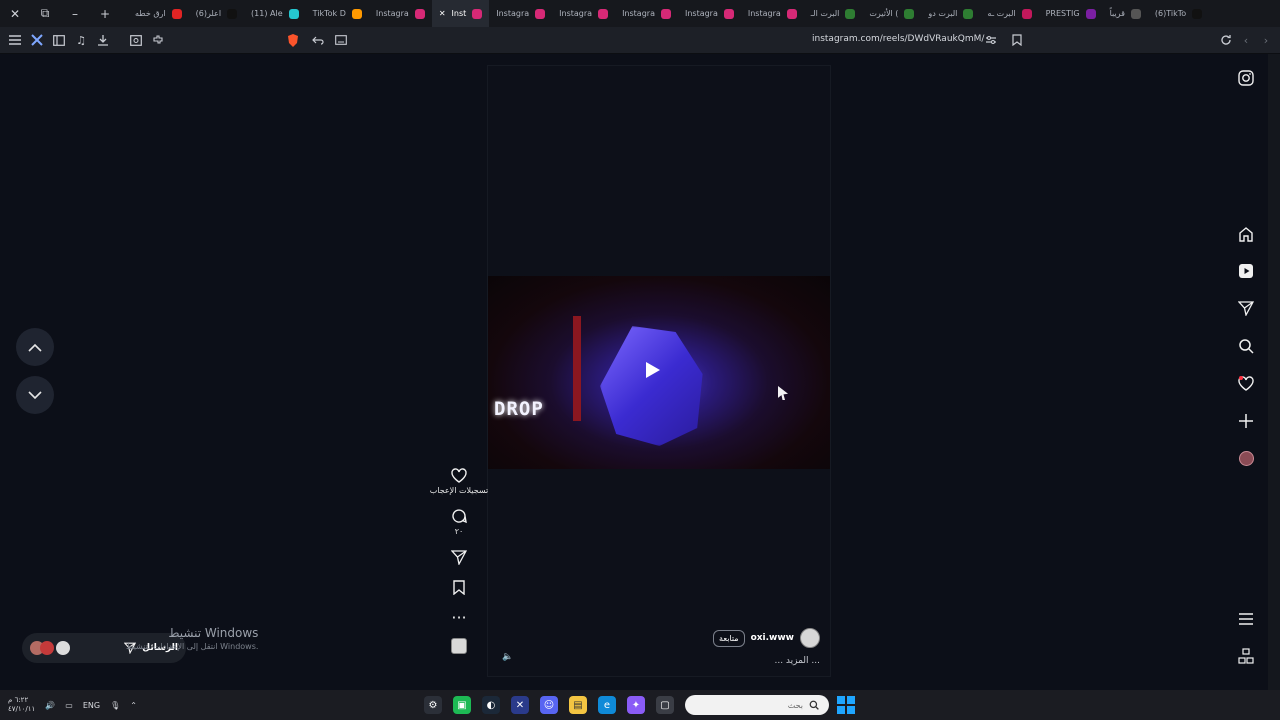 This screenshot has height=720, width=1280. I want to click on settings-app-icon: ⚙, so click(433, 705).